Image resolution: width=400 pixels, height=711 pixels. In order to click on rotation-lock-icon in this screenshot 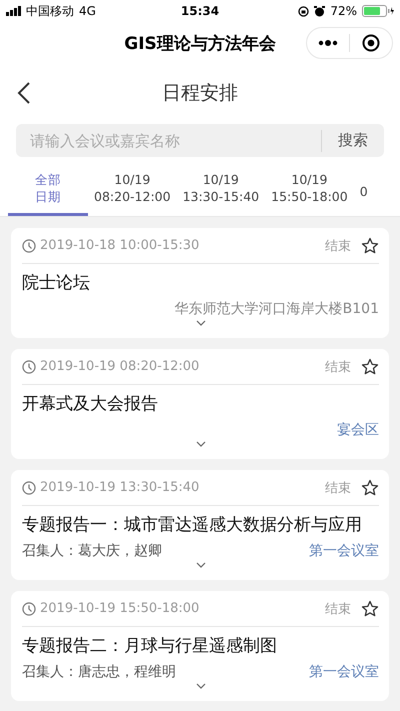, I will do `click(304, 11)`.